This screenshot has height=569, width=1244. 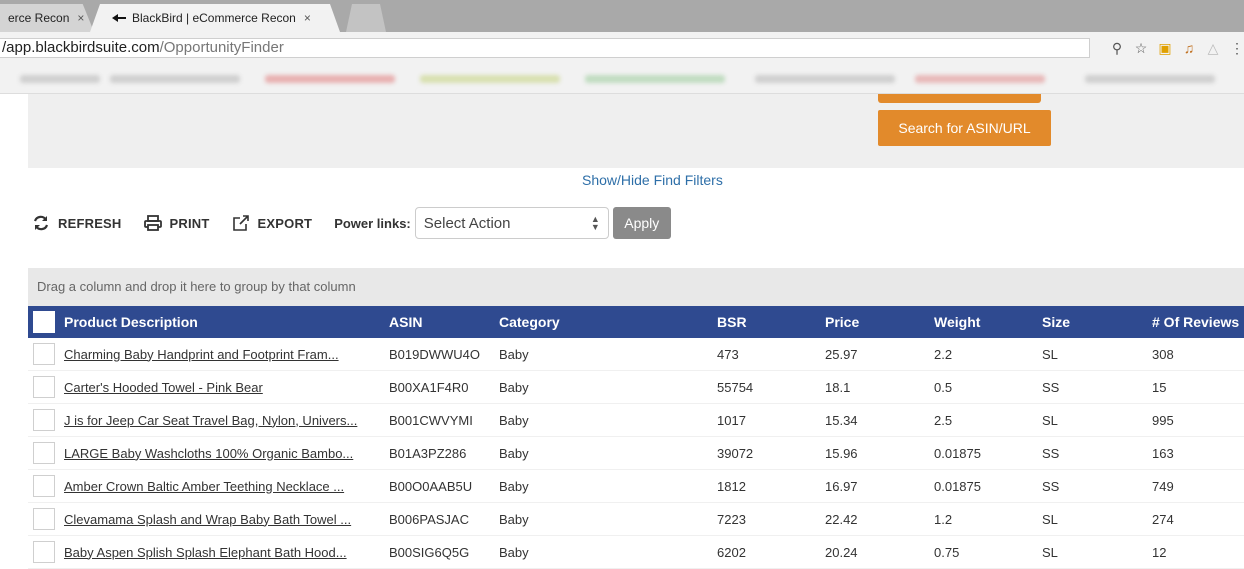 What do you see at coordinates (240, 223) in the screenshot?
I see `external-link-icon` at bounding box center [240, 223].